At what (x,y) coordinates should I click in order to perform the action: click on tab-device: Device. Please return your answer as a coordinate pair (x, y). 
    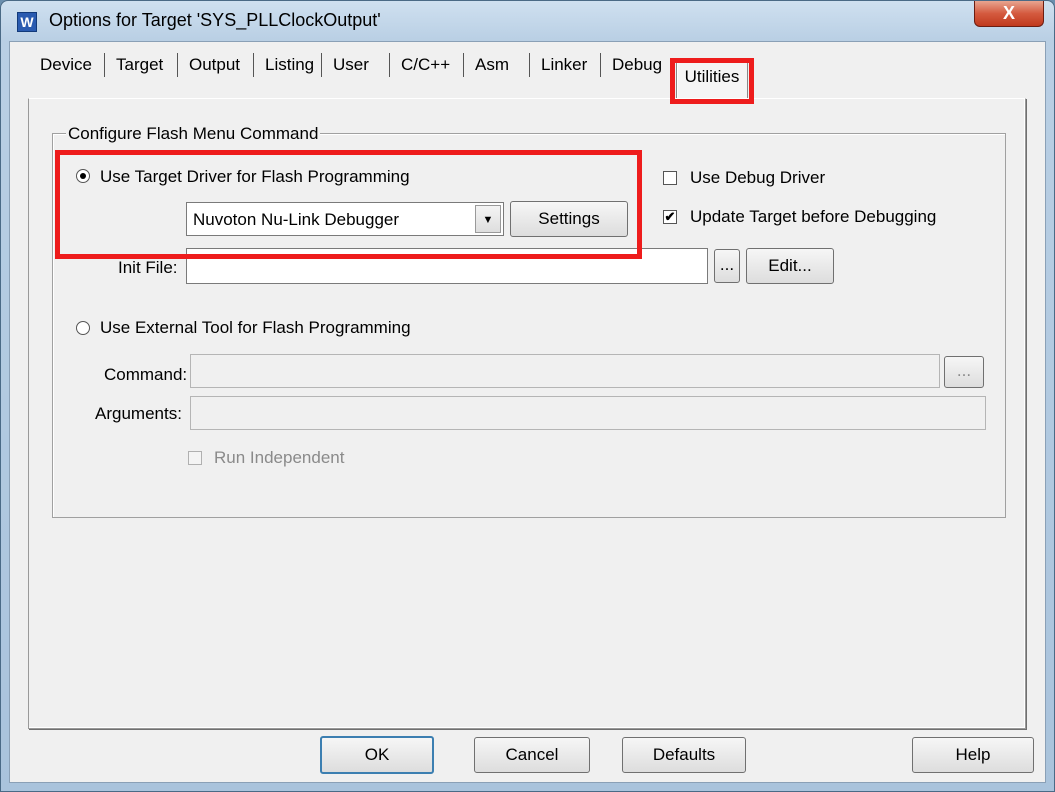
    Looking at the image, I should click on (66, 65).